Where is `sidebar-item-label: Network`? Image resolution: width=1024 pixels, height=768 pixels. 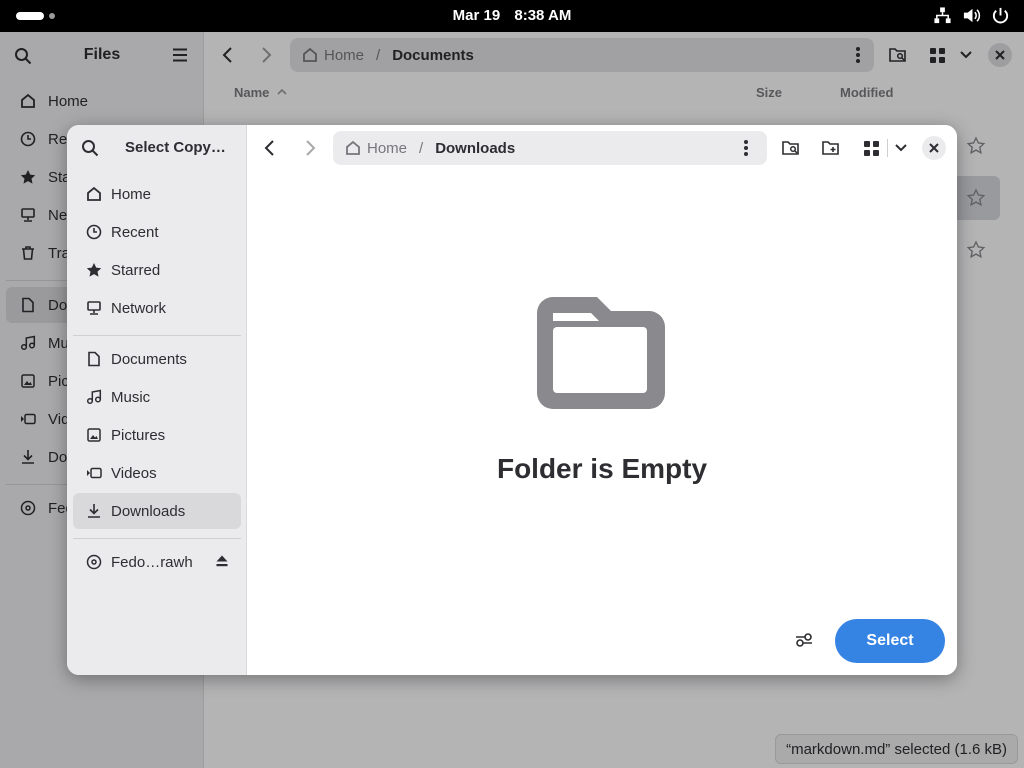 sidebar-item-label: Network is located at coordinates (139, 308).